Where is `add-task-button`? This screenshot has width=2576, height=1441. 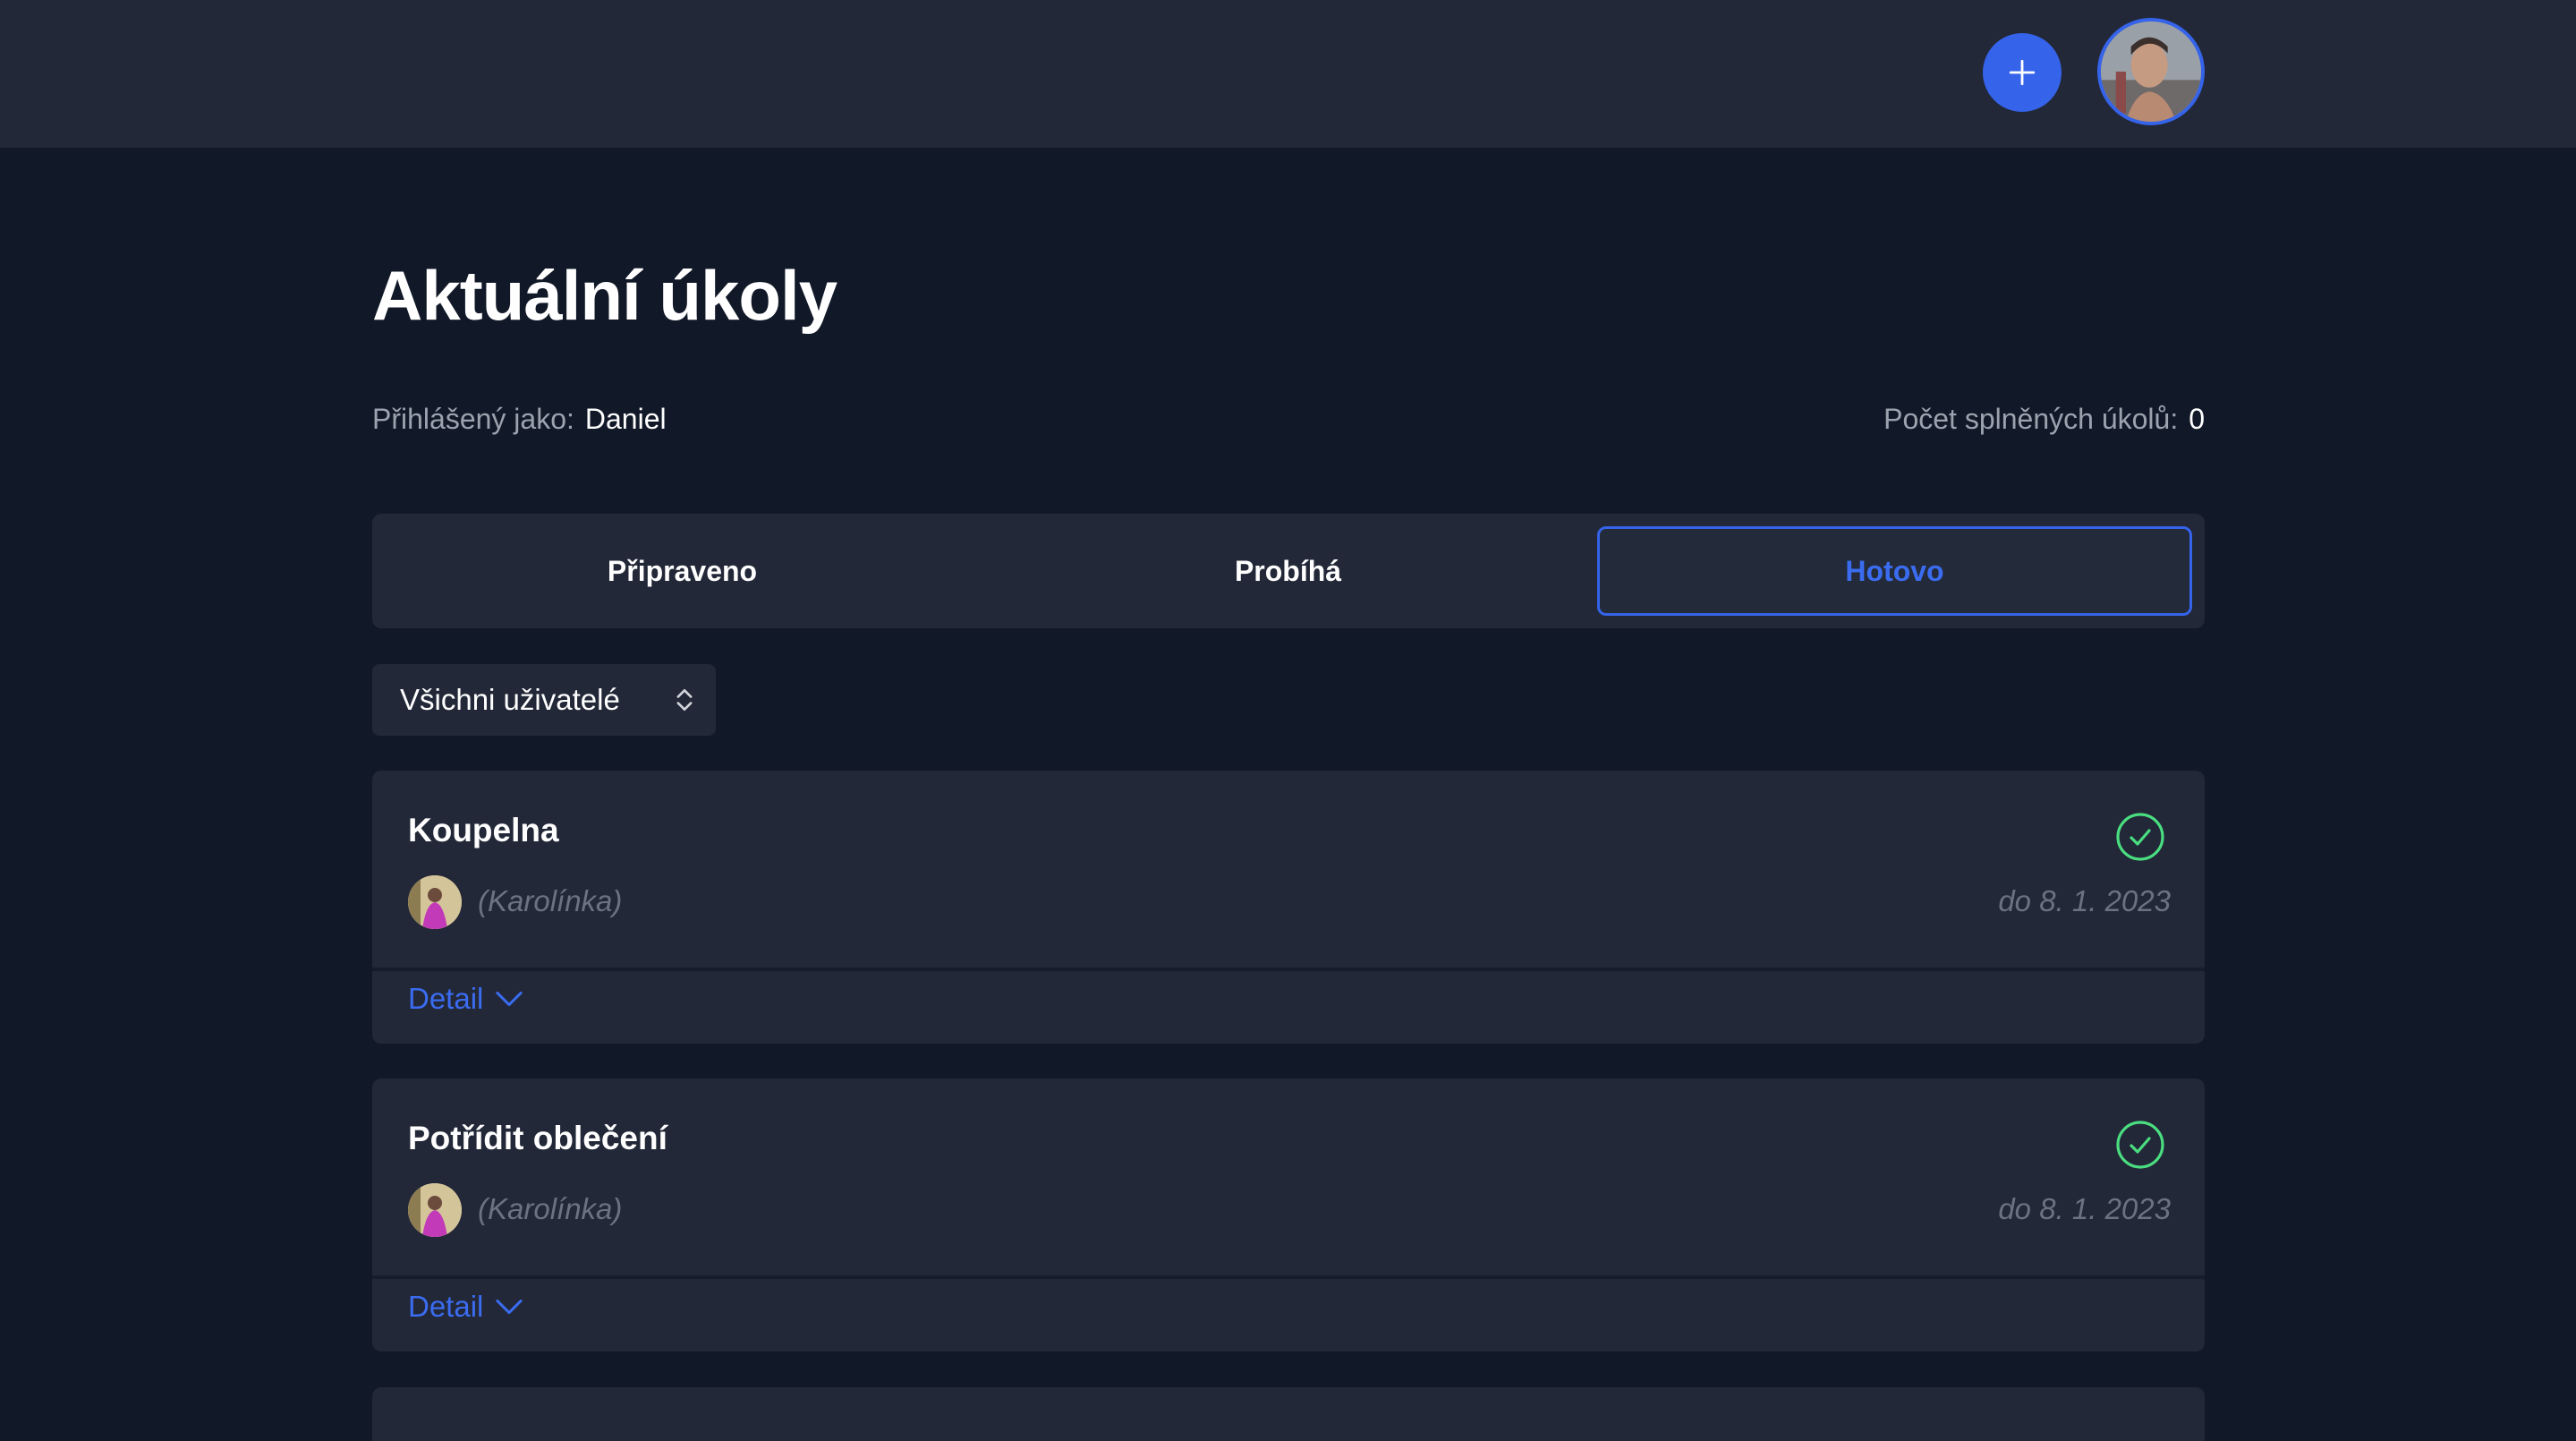
add-task-button is located at coordinates (2022, 72).